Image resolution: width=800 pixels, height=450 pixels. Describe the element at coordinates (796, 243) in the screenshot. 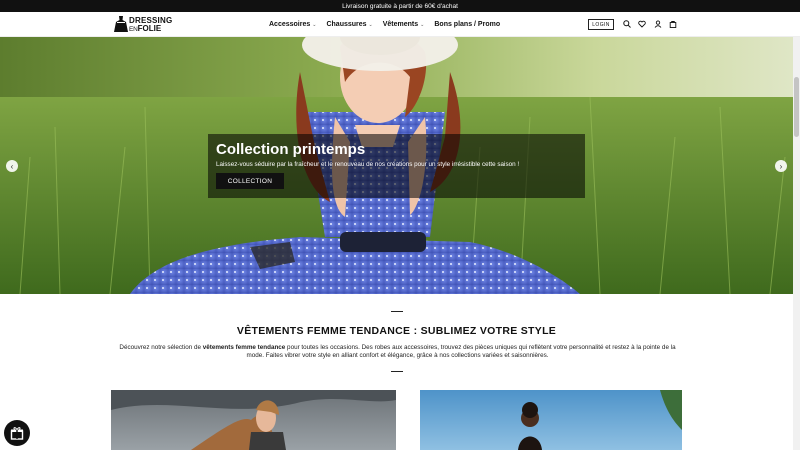

I see `scrollbar` at that location.